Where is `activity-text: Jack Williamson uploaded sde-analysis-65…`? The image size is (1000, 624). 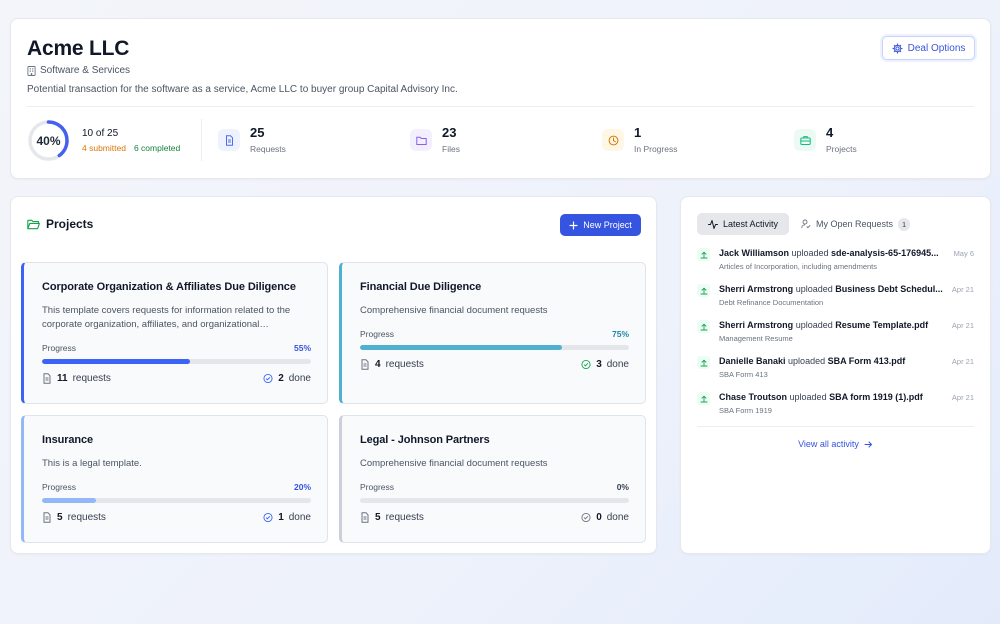
activity-text: Jack Williamson uploaded sde-analysis-65… is located at coordinates (833, 253).